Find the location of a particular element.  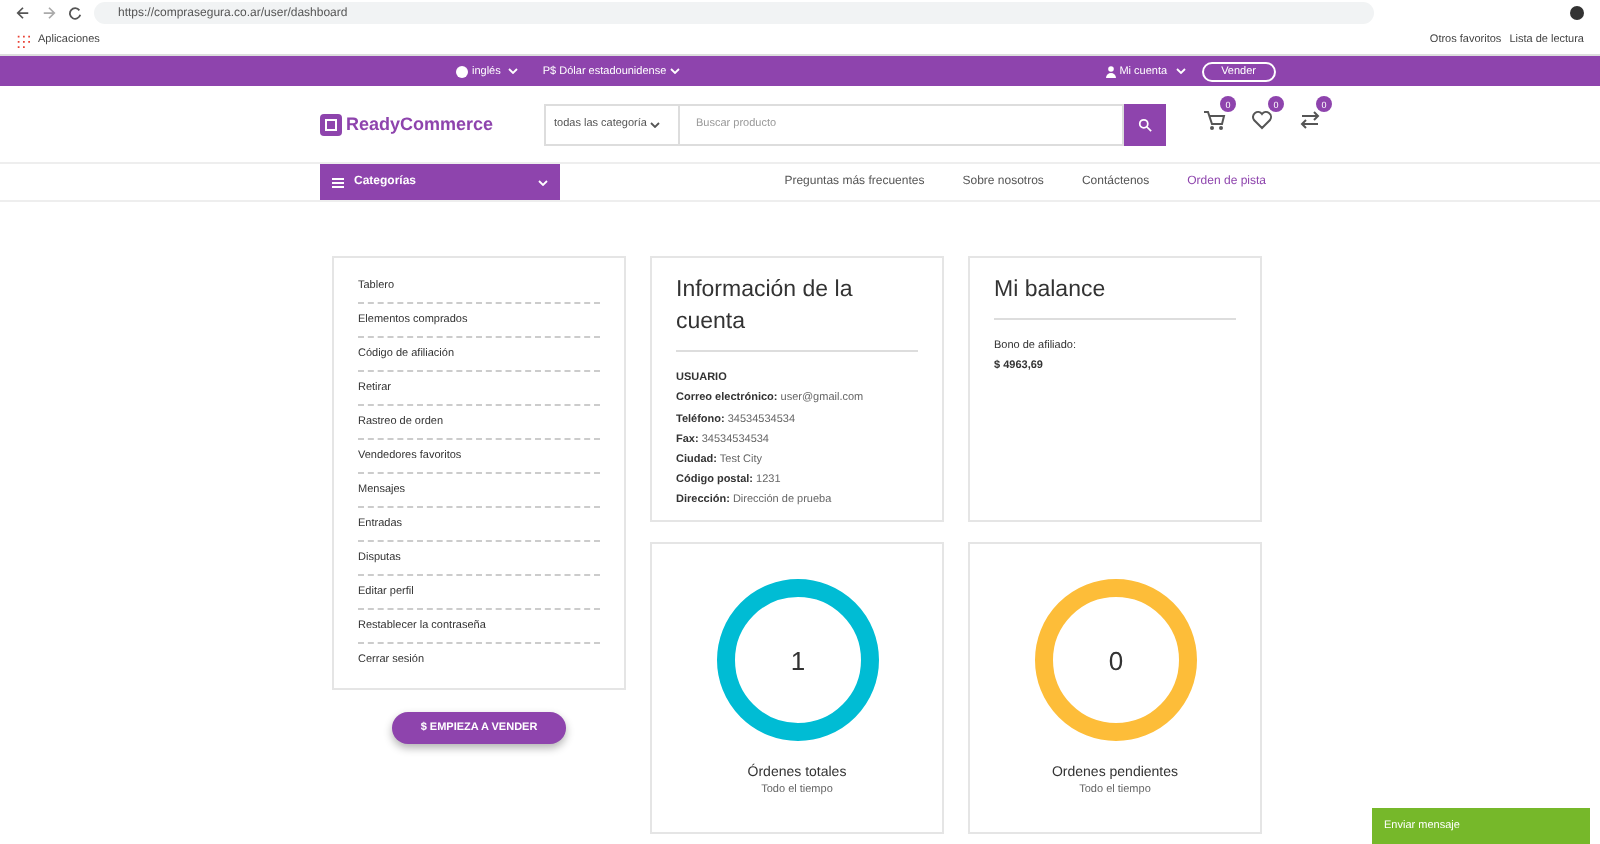

user-icon is located at coordinates (1110, 71).